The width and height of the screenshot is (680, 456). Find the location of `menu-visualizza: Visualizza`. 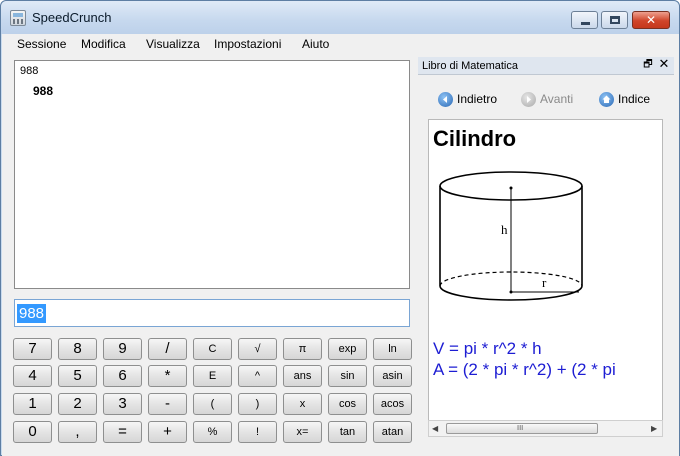

menu-visualizza: Visualizza is located at coordinates (173, 44).